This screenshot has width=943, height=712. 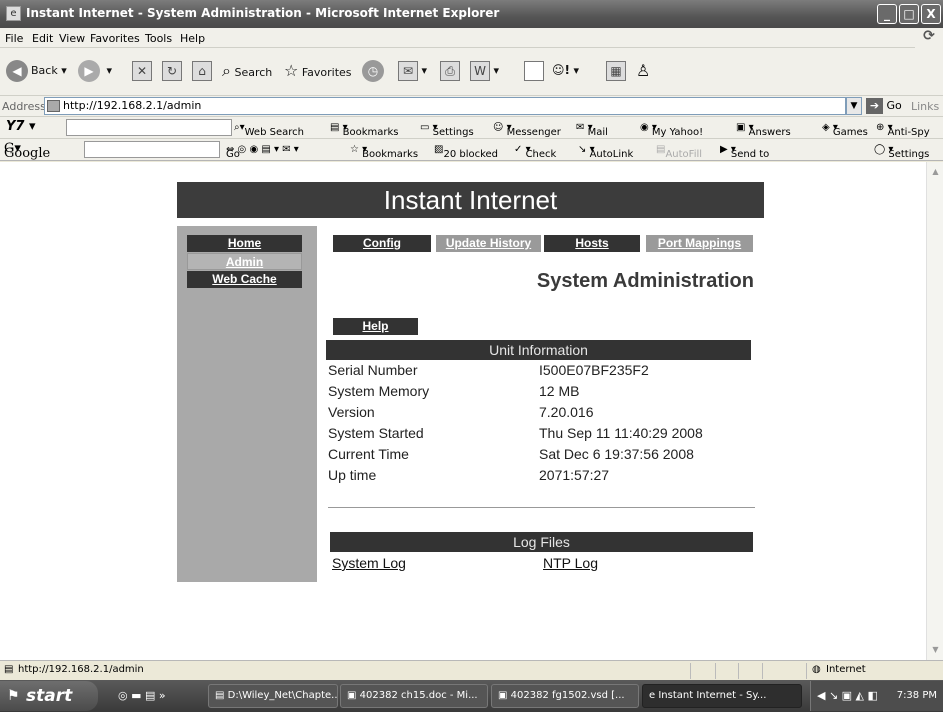 What do you see at coordinates (269, 130) in the screenshot?
I see `yahoo-web-search-button: ⌕▾ Web Search` at bounding box center [269, 130].